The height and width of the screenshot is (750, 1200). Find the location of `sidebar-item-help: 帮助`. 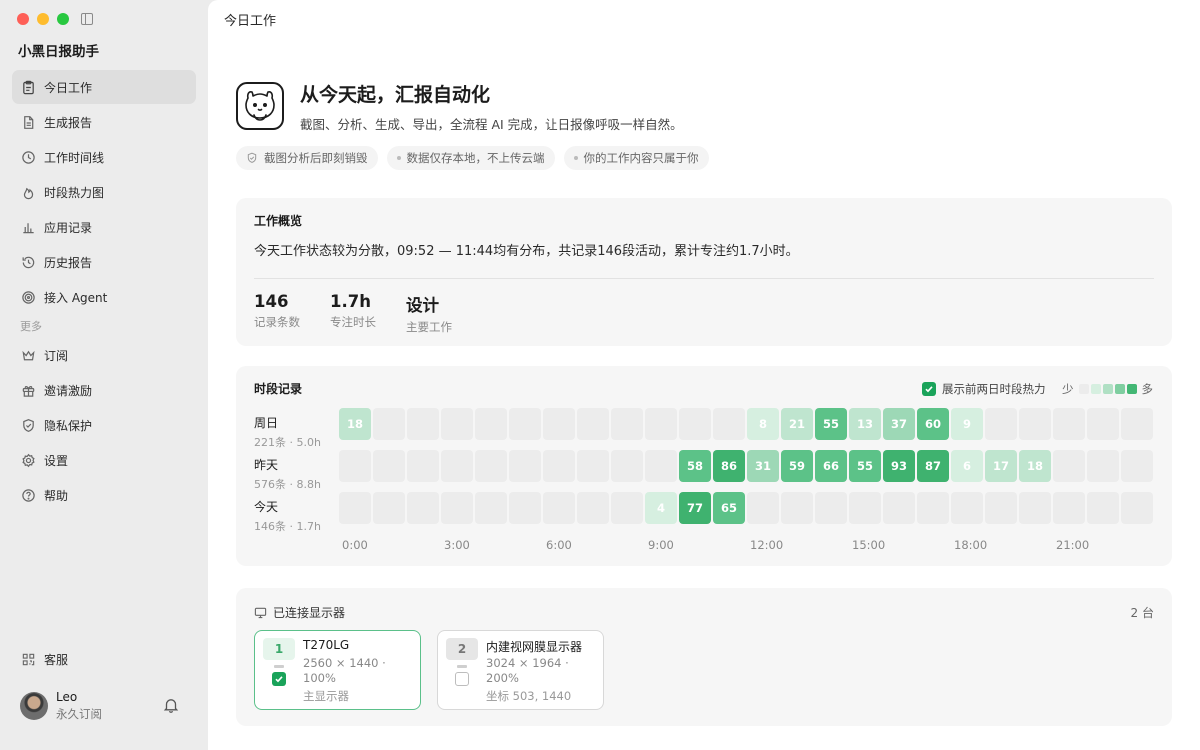

sidebar-item-help: 帮助 is located at coordinates (104, 495).